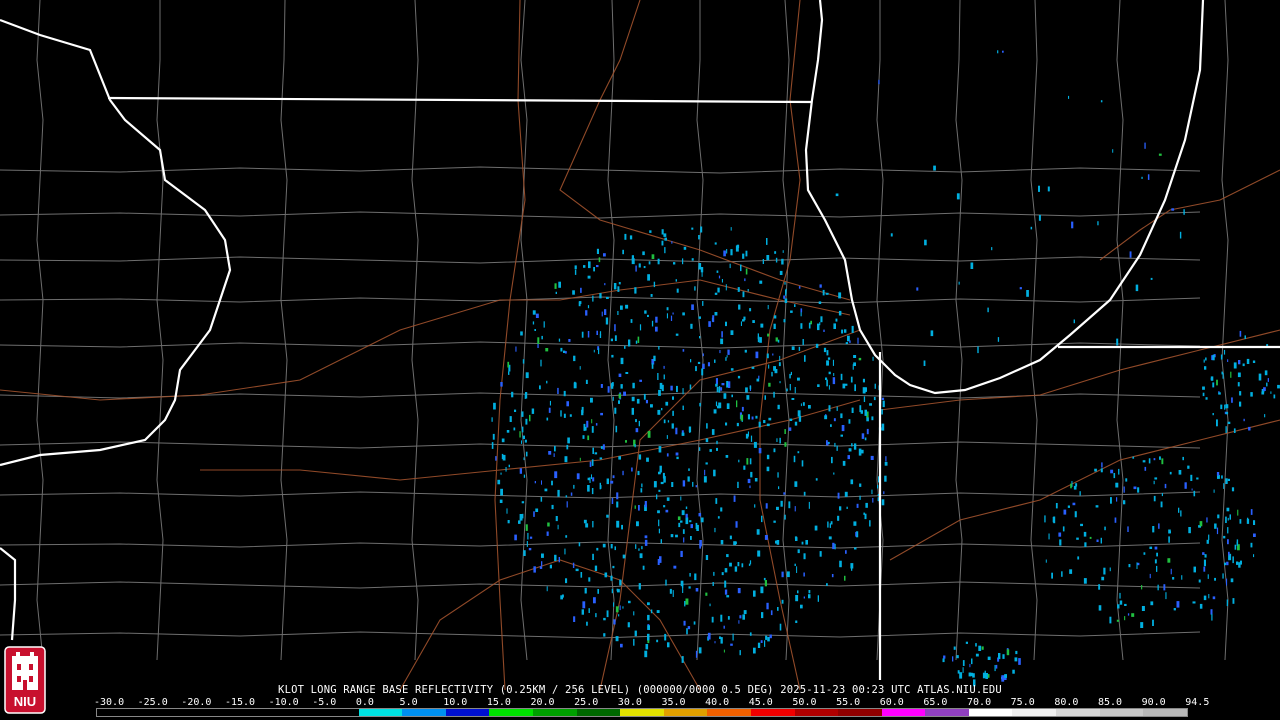  Describe the element at coordinates (542, 702) in the screenshot. I see `scale-label: 20.0` at that location.